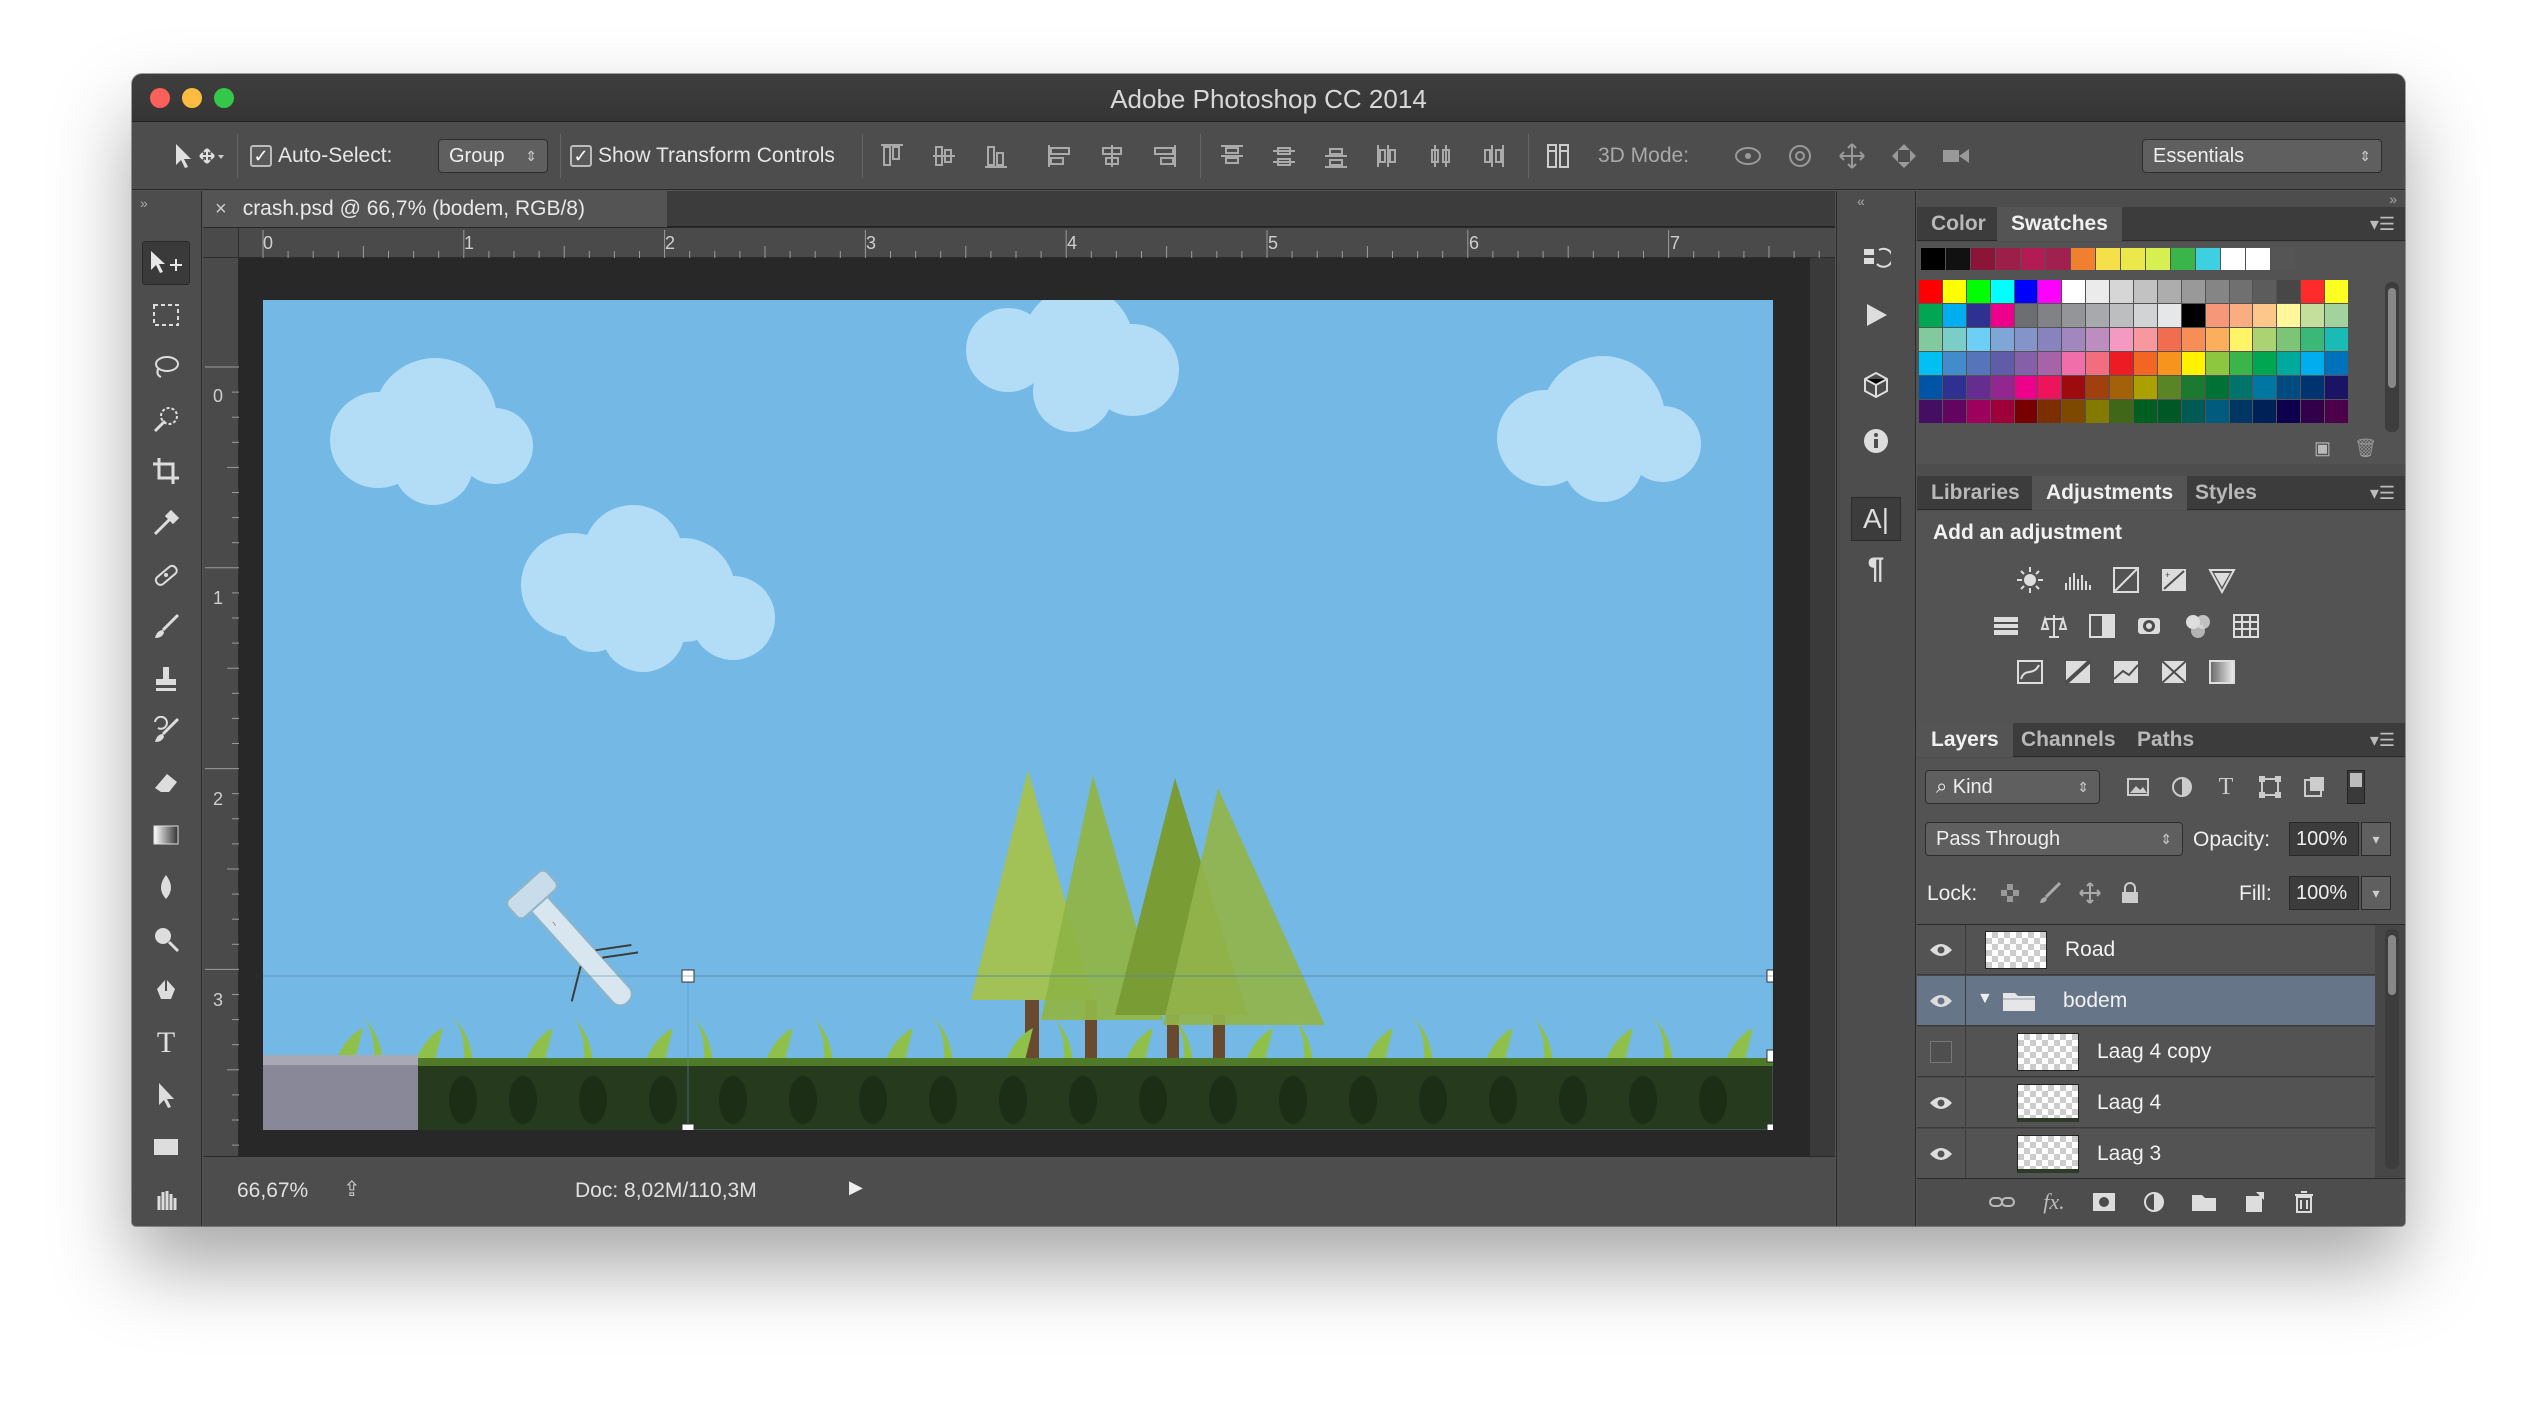  Describe the element at coordinates (1941, 1052) in the screenshot. I see `visibility-toggle-off` at that location.